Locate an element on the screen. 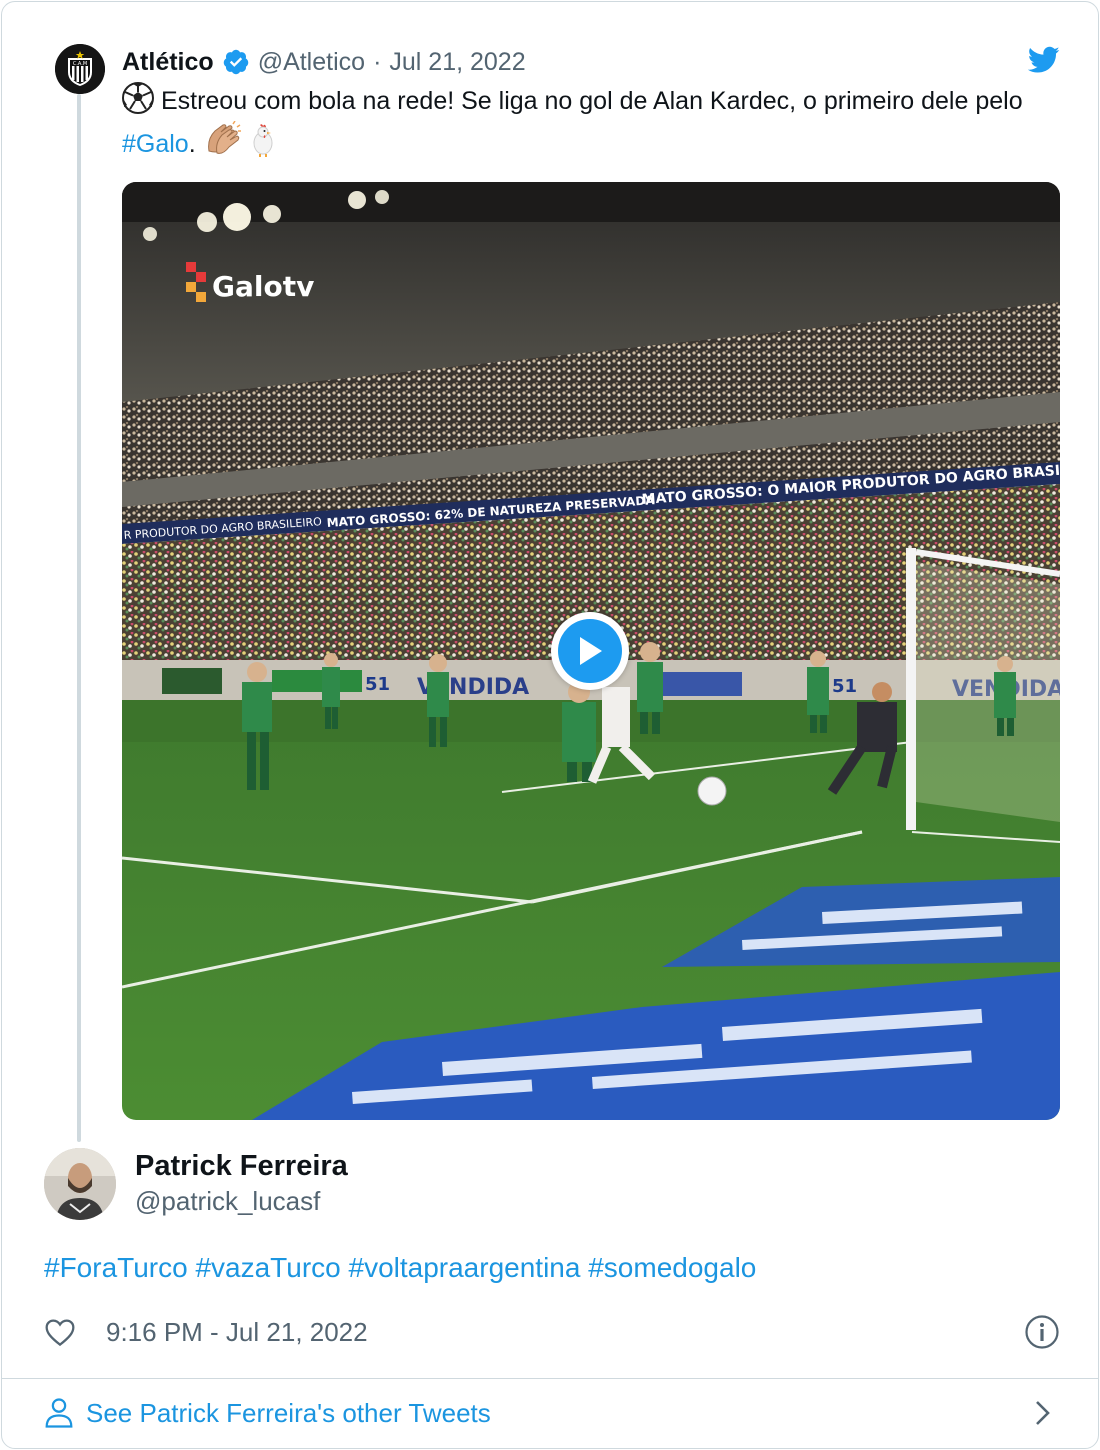 This screenshot has width=1100, height=1450. ad-number-left: 51 is located at coordinates (377, 684).